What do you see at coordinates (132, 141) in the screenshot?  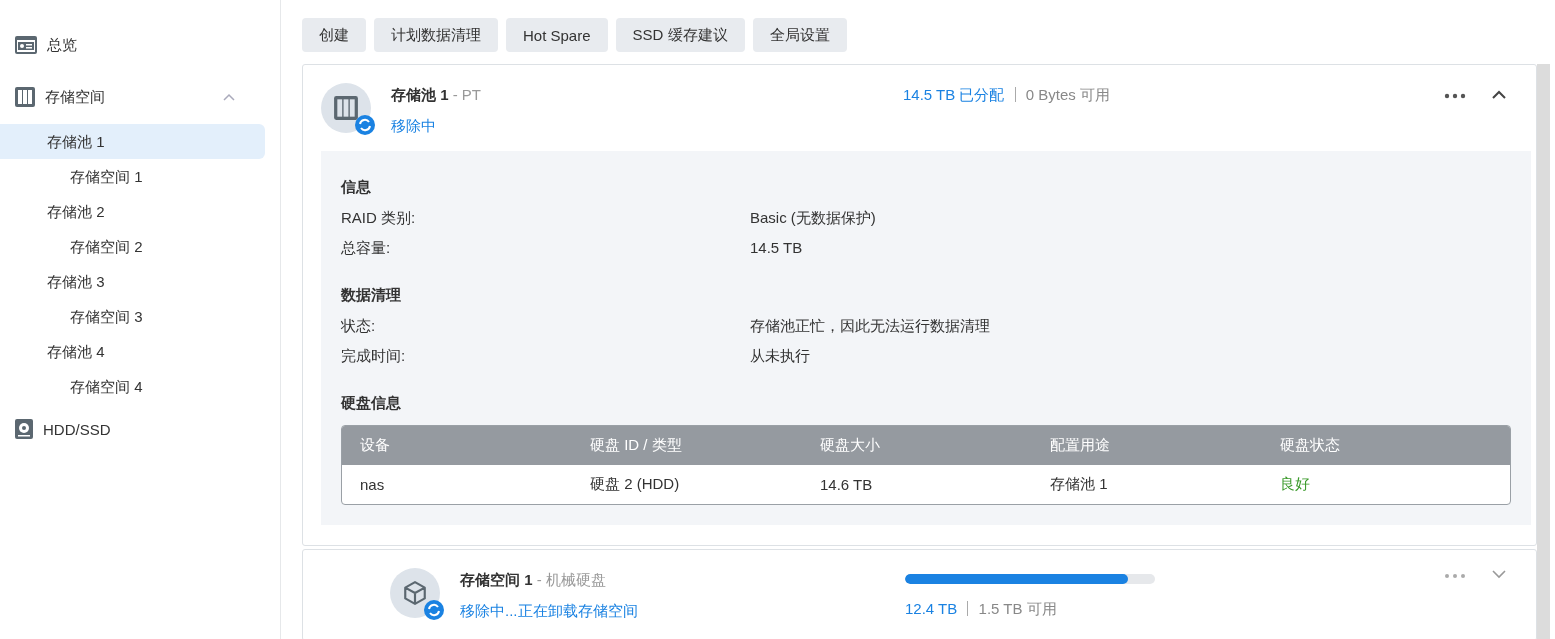 I see `sidebar-item: 存储池 1` at bounding box center [132, 141].